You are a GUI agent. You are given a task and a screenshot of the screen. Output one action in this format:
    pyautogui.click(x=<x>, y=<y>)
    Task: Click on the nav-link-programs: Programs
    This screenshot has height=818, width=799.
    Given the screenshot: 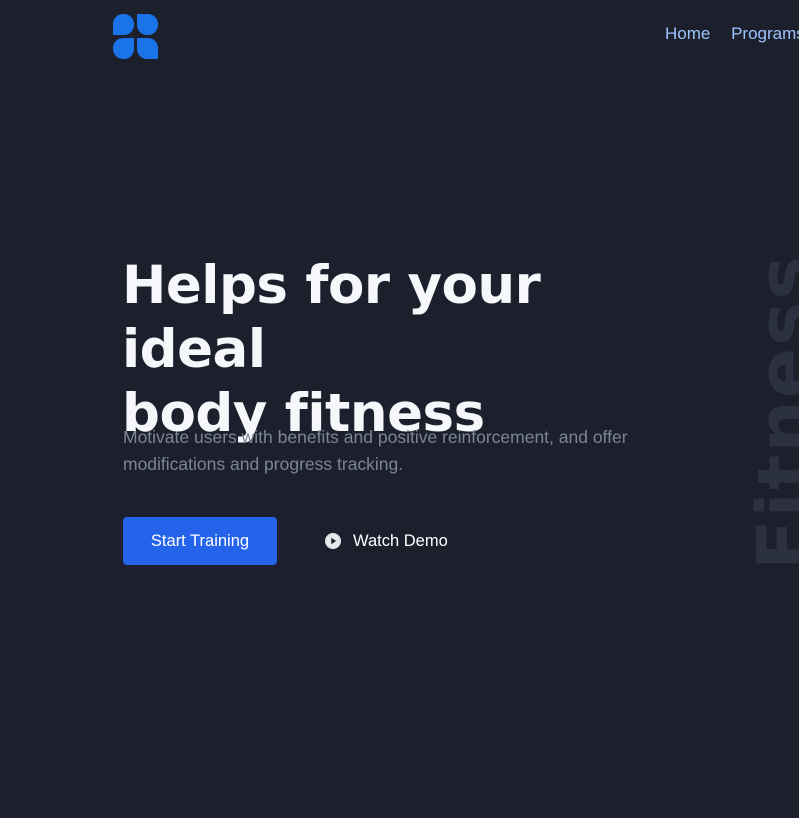 What is the action you would take?
    pyautogui.click(x=765, y=33)
    